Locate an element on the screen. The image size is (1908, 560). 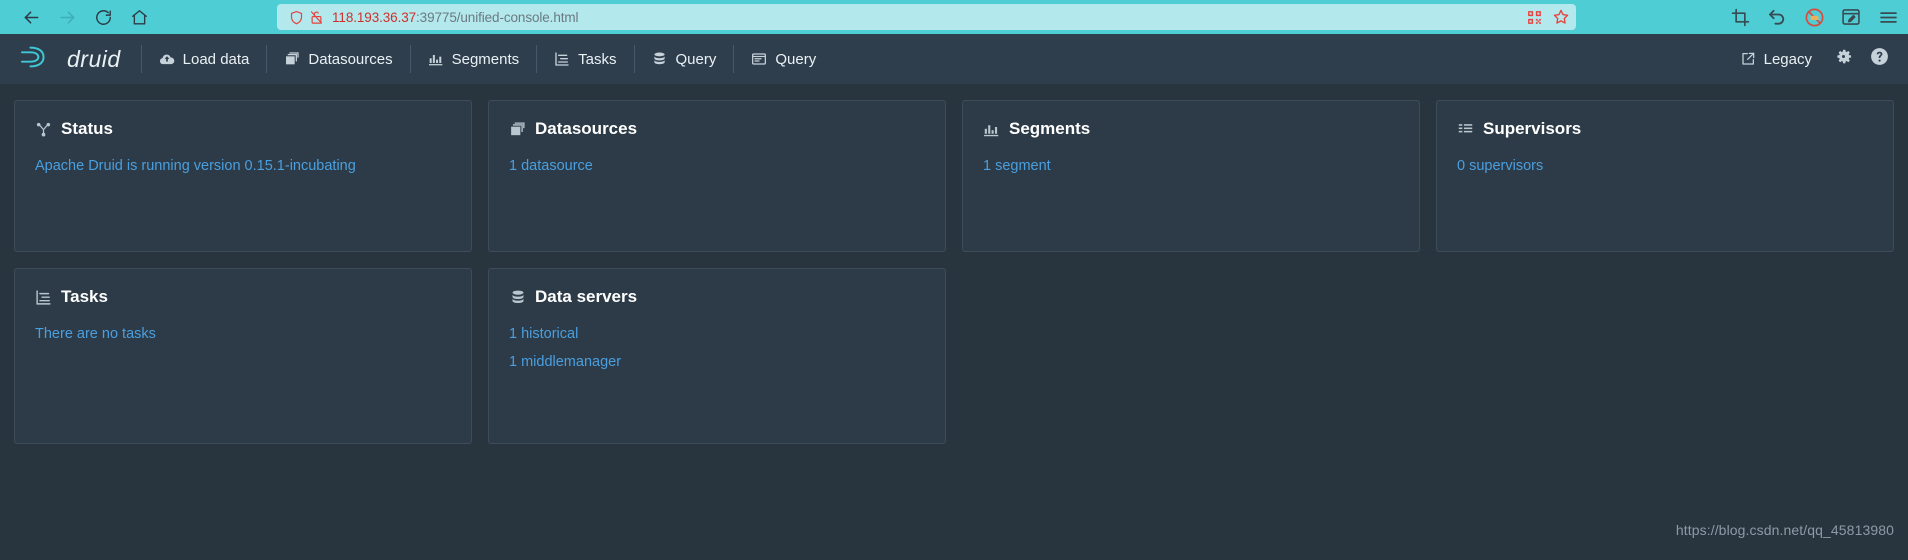
nav-item-query: Query Query is located at coordinates (783, 59).